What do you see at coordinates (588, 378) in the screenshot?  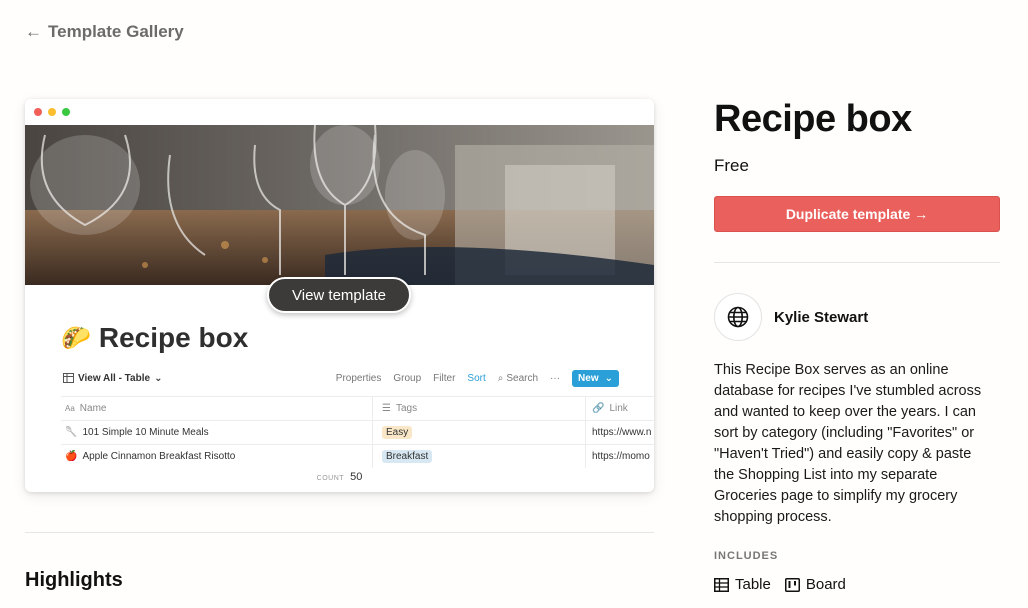 I see `new-label: New` at bounding box center [588, 378].